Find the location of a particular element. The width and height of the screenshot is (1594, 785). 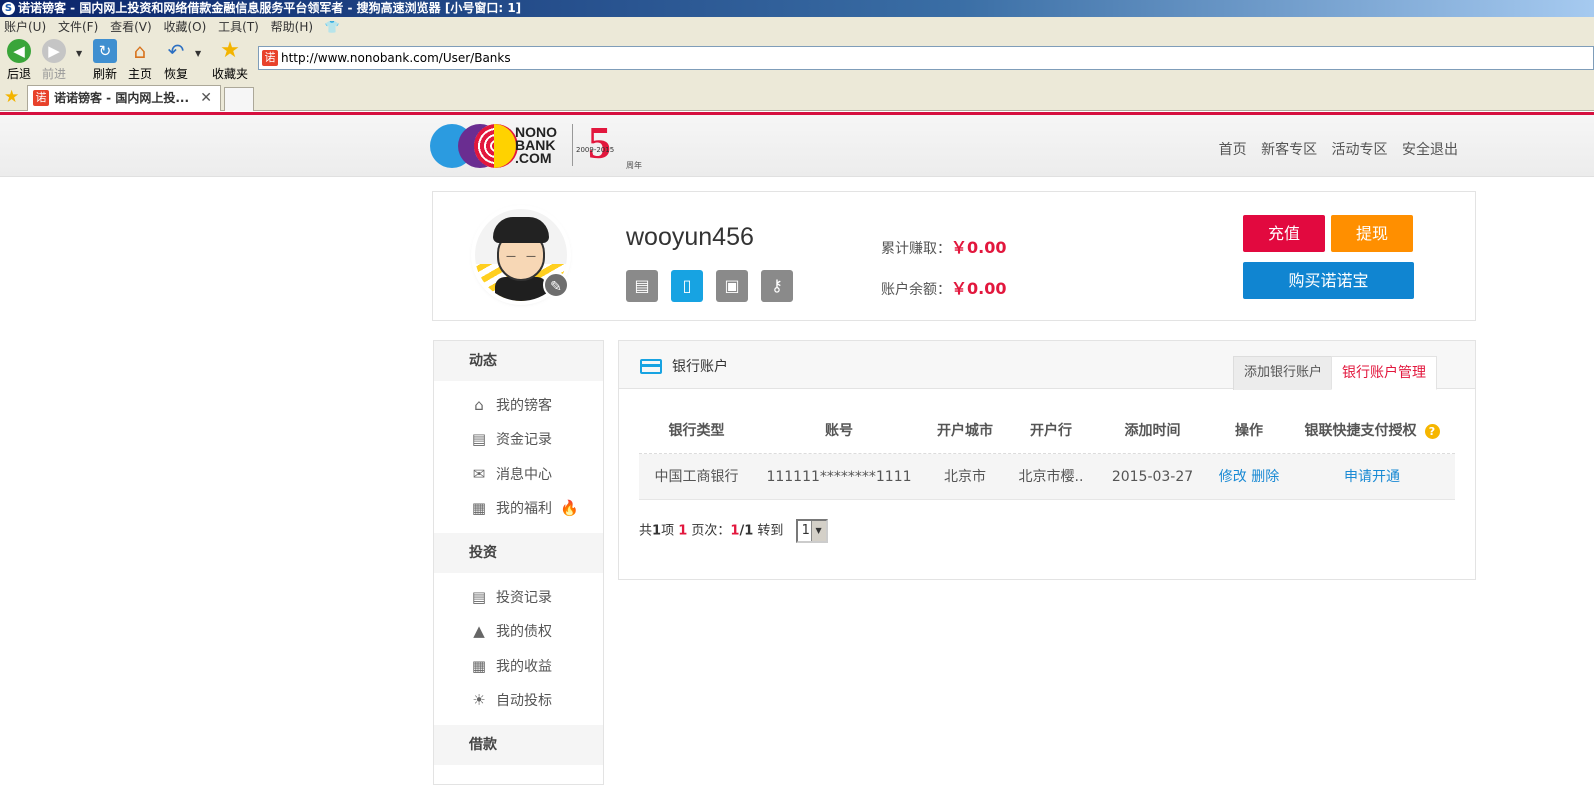

flame-icon: 🔥 is located at coordinates (569, 508).